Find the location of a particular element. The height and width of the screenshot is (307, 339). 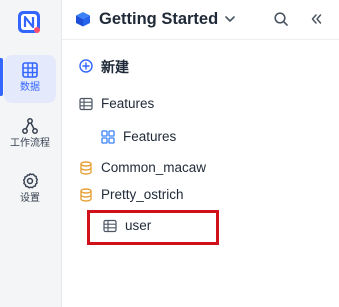

workspace-title: Getting Started is located at coordinates (158, 19).